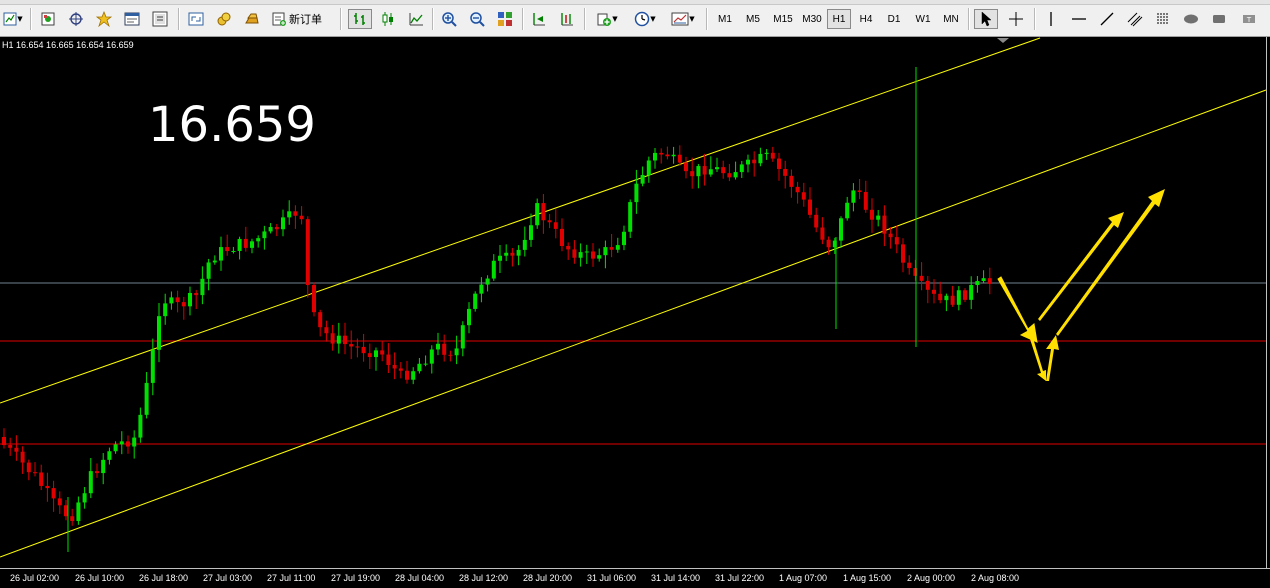 This screenshot has width=1270, height=588. I want to click on time-label: 26 Jul 10:00, so click(100, 578).